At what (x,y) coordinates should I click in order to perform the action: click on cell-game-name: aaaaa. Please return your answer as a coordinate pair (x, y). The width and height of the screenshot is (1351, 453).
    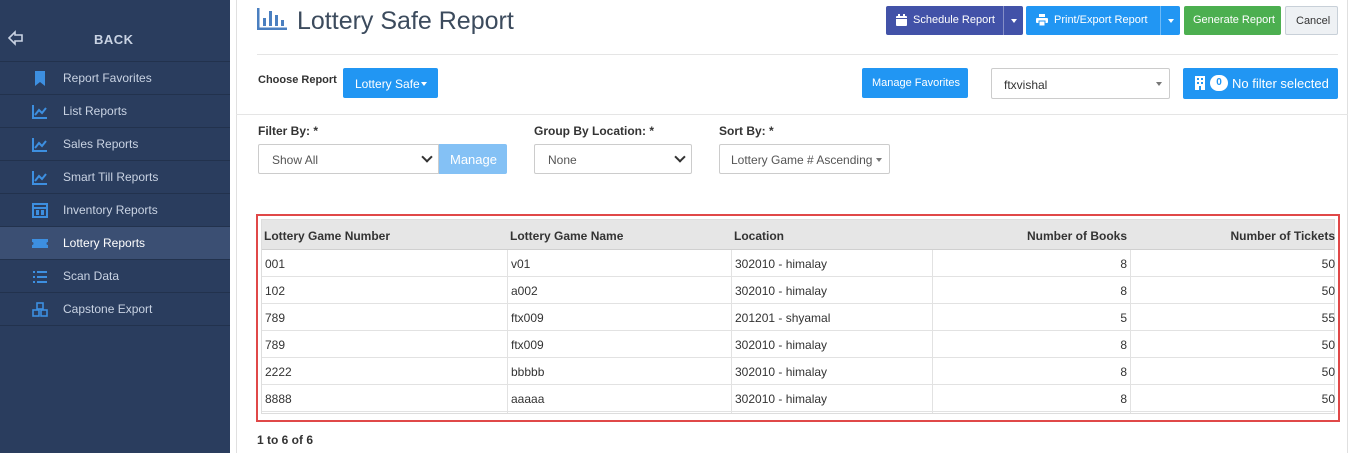
    Looking at the image, I should click on (528, 399).